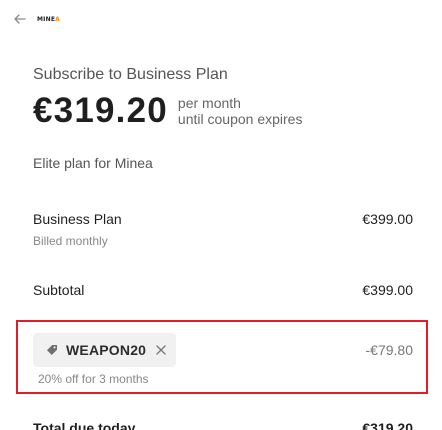 This screenshot has width=442, height=430. What do you see at coordinates (387, 425) in the screenshot?
I see `total-amount: €319.20` at bounding box center [387, 425].